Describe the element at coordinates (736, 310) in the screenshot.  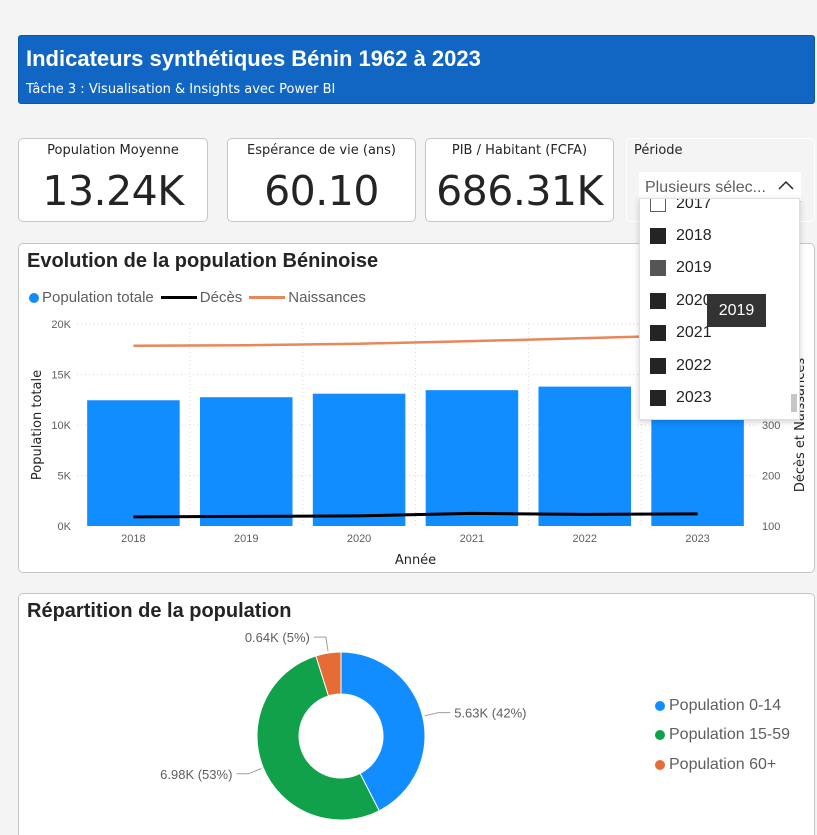
I see `hover-tooltip: 2019` at that location.